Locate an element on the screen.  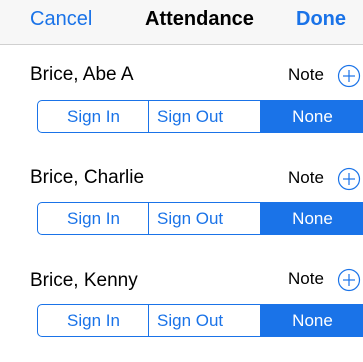
navigation-bar: Cancel Attendance Done is located at coordinates (181, 22).